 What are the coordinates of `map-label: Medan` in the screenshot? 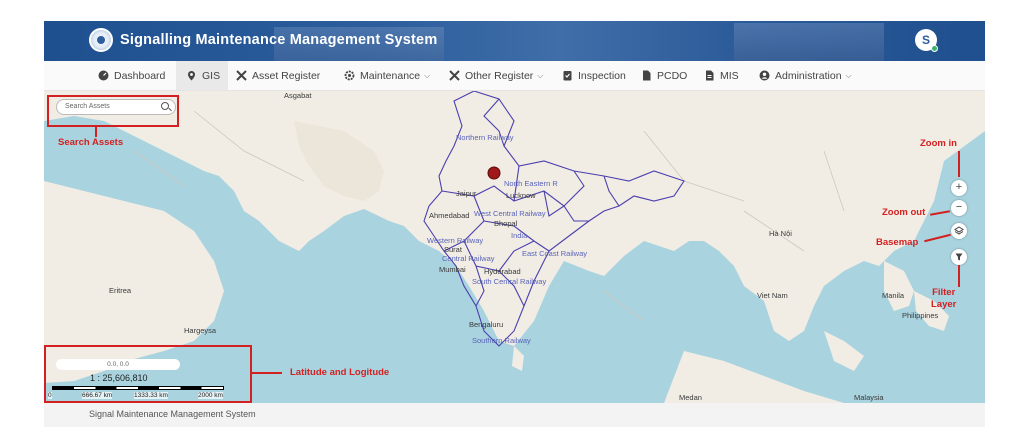 It's located at (690, 397).